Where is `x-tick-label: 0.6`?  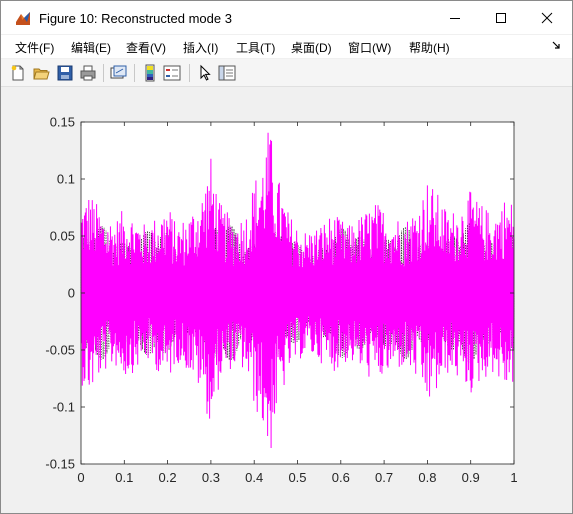 x-tick-label: 0.6 is located at coordinates (341, 477).